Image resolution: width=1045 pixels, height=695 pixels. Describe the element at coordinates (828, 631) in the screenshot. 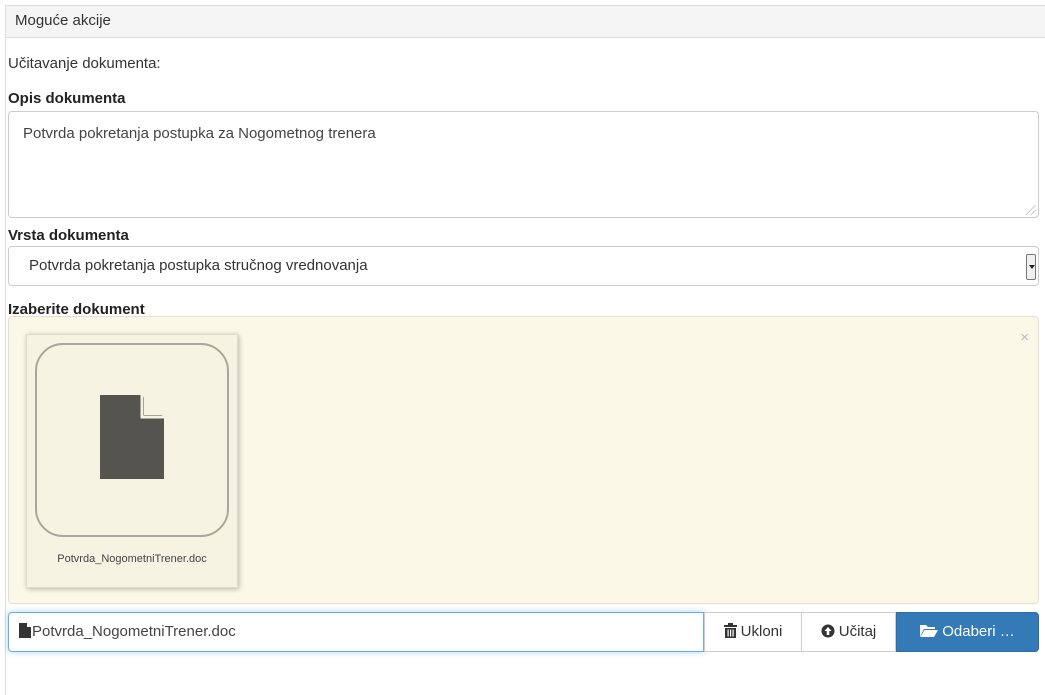

I see `upload-circle-icon` at that location.